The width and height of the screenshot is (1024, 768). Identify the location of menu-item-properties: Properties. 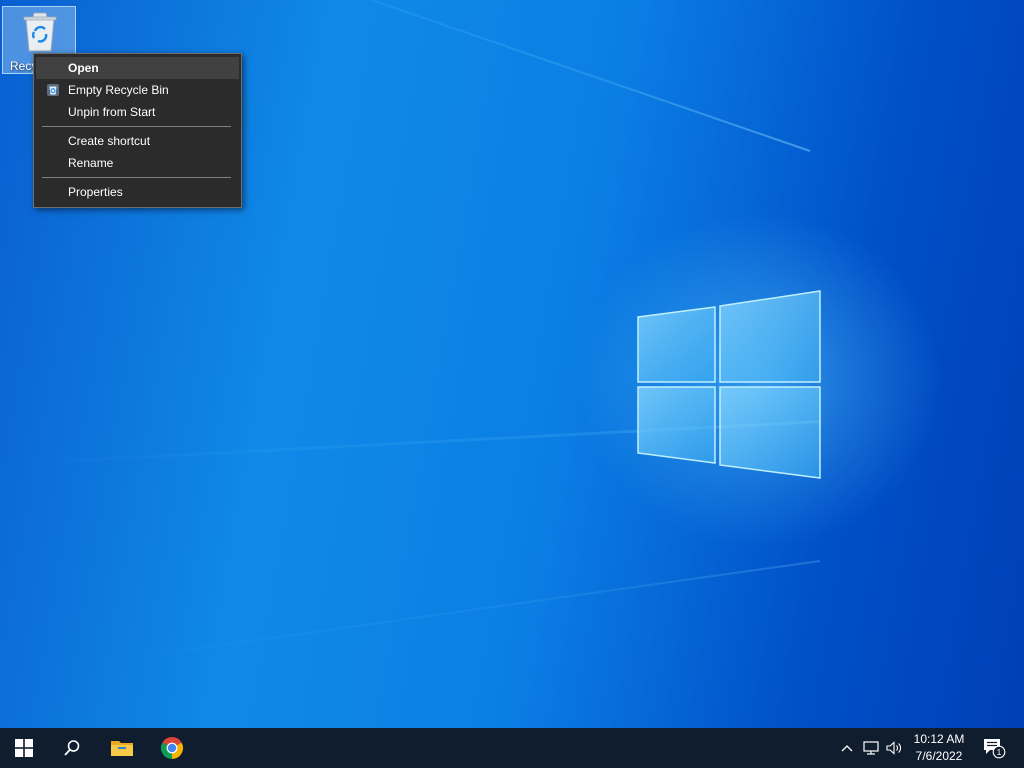
(137, 192).